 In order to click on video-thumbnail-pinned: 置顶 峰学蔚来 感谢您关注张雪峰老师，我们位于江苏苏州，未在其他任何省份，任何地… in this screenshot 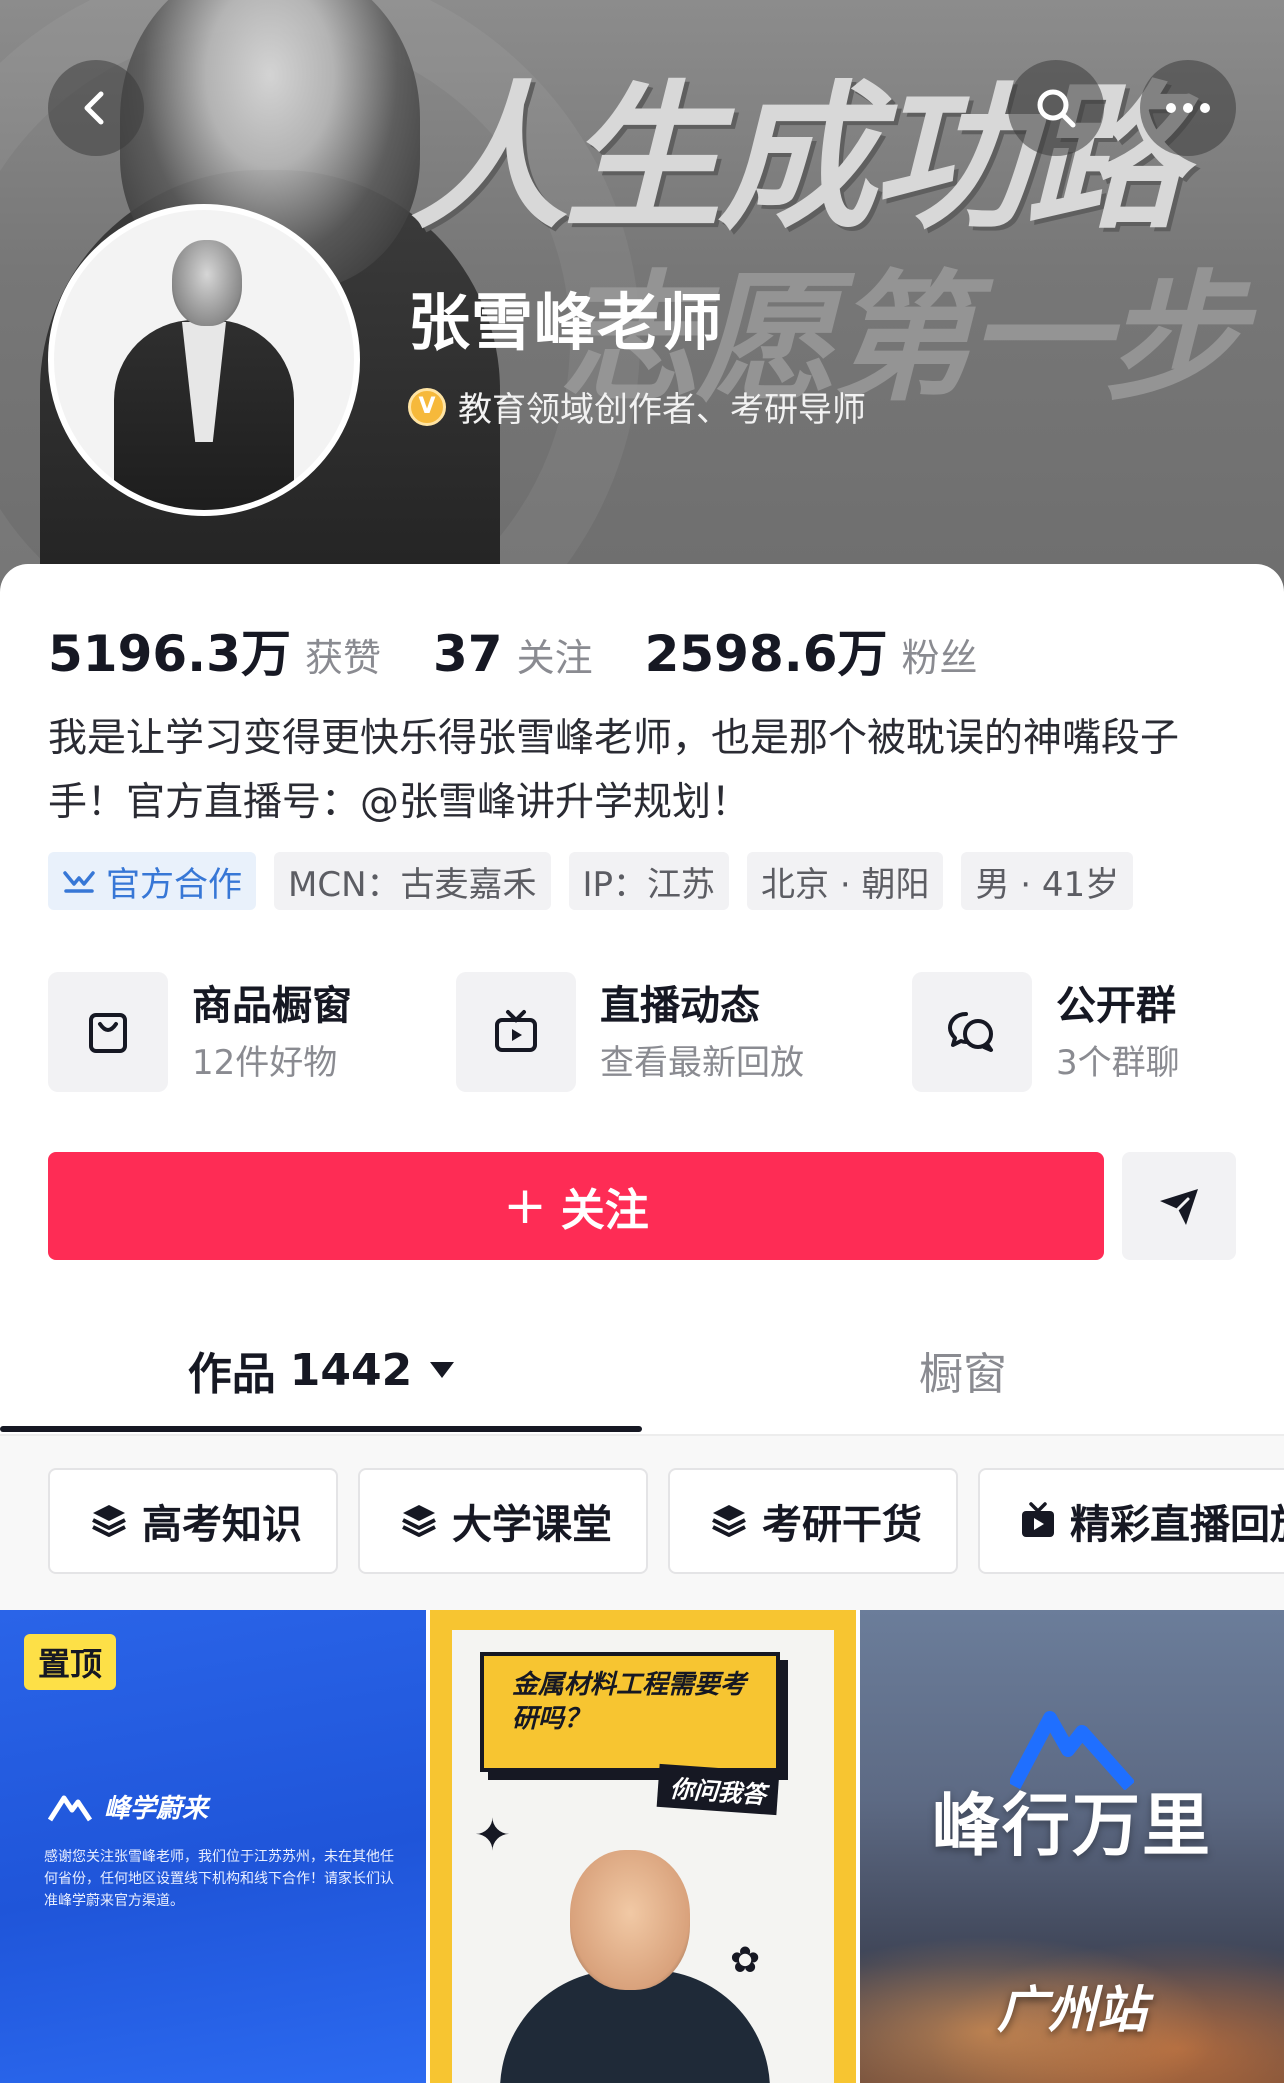, I will do `click(213, 1846)`.